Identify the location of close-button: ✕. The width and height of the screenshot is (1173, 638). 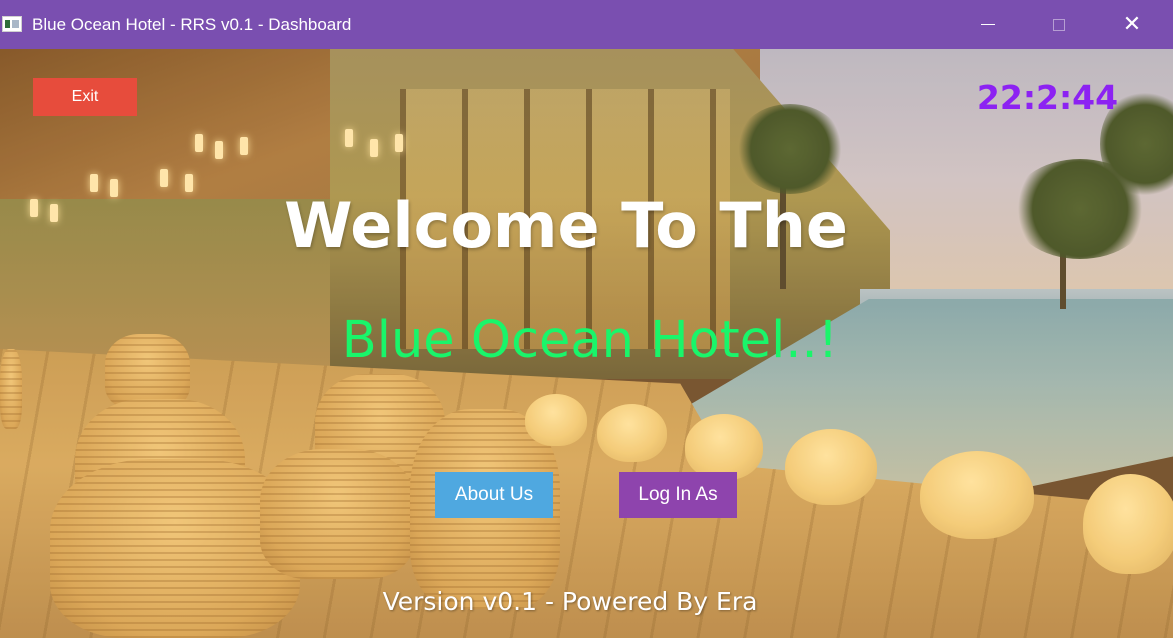
(1132, 24).